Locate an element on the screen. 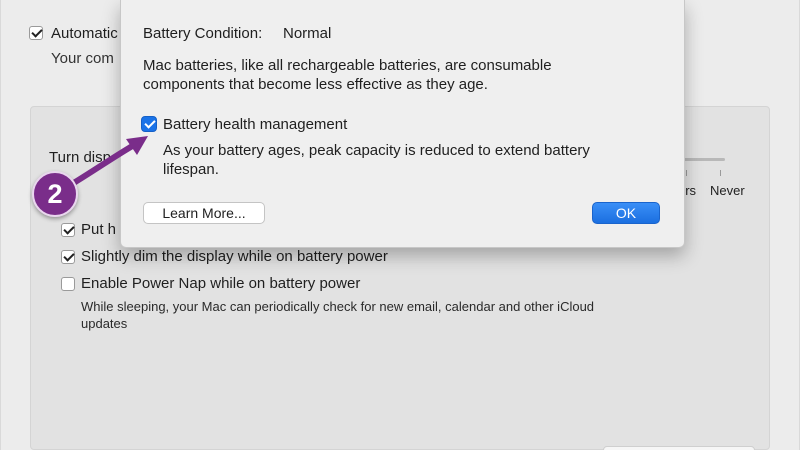  annotation-arrow-icon is located at coordinates (108, 161).